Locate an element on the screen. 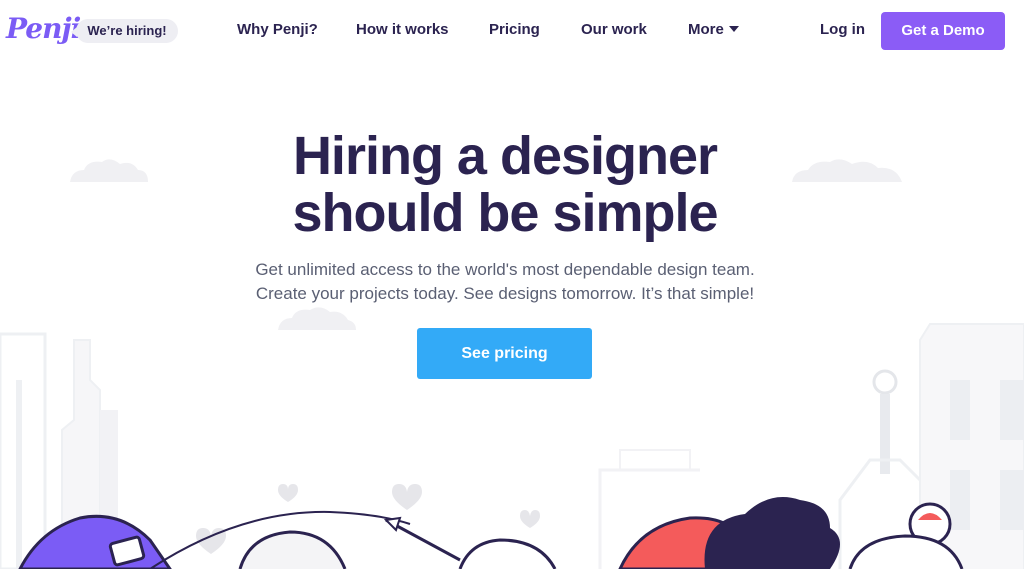 The height and width of the screenshot is (569, 1024). nav-pricing: Pricing is located at coordinates (514, 29).